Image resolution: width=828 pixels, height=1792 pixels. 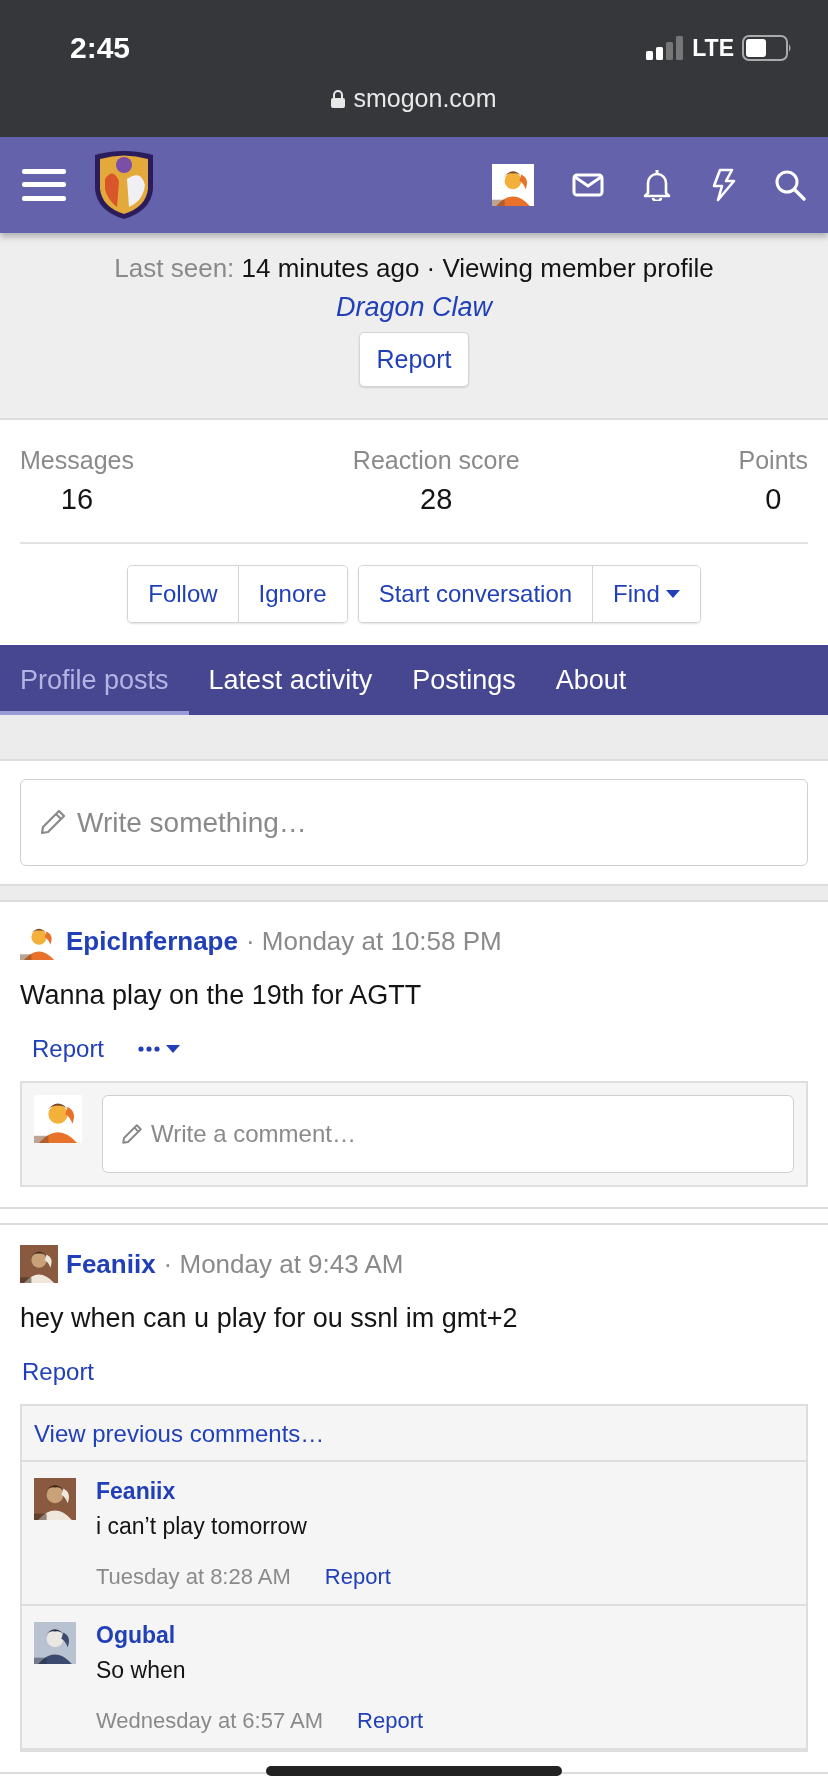 I want to click on action-button: Ignore, so click(x=292, y=594).